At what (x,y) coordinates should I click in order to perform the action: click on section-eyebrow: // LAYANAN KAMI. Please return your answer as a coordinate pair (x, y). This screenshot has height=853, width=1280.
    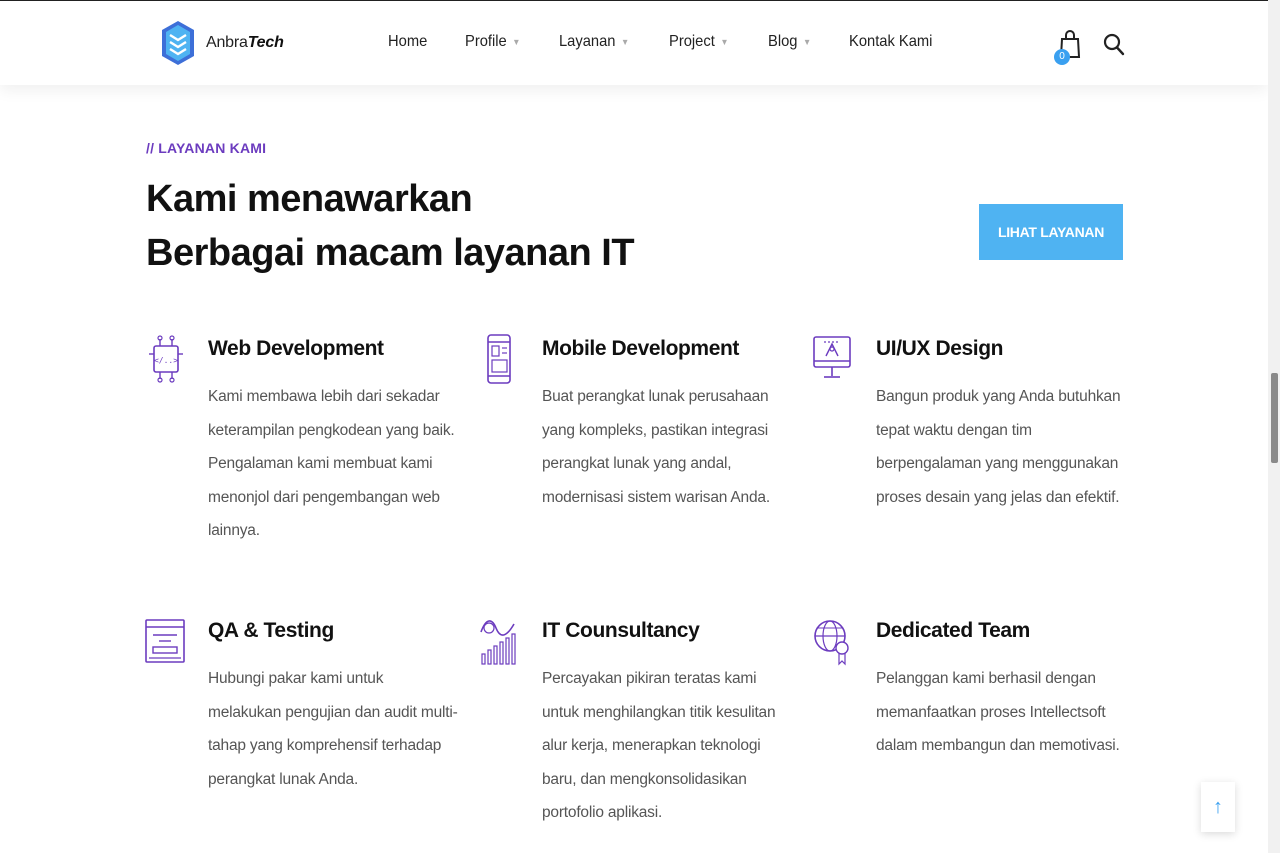
    Looking at the image, I should click on (206, 148).